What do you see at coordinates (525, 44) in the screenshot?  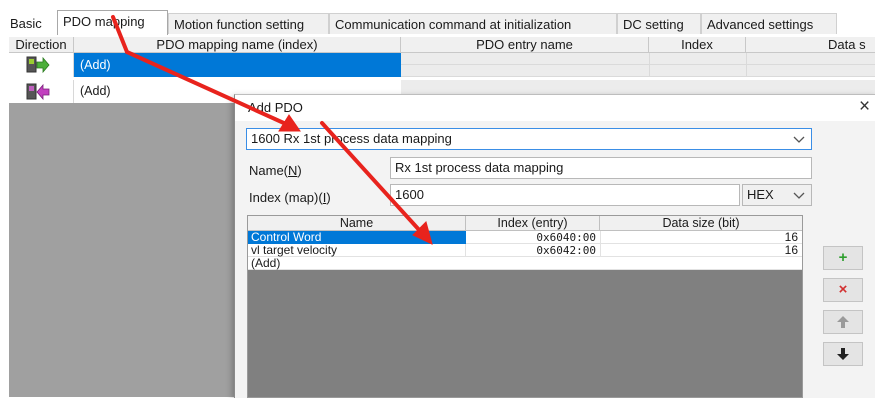 I see `col-pdo-entry-name: PDO entry name` at bounding box center [525, 44].